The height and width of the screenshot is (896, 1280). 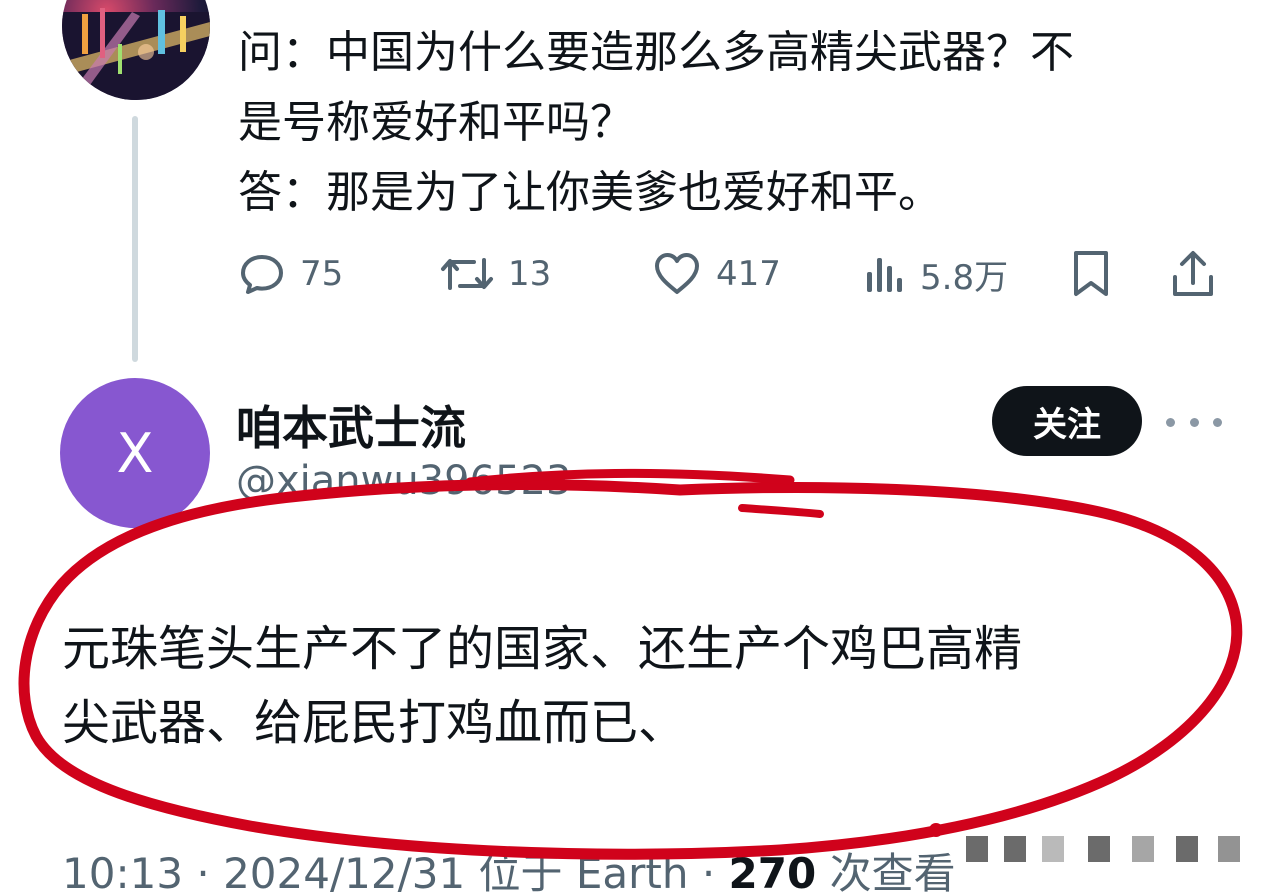 What do you see at coordinates (772, 872) in the screenshot?
I see `timestamp-view-count: 270` at bounding box center [772, 872].